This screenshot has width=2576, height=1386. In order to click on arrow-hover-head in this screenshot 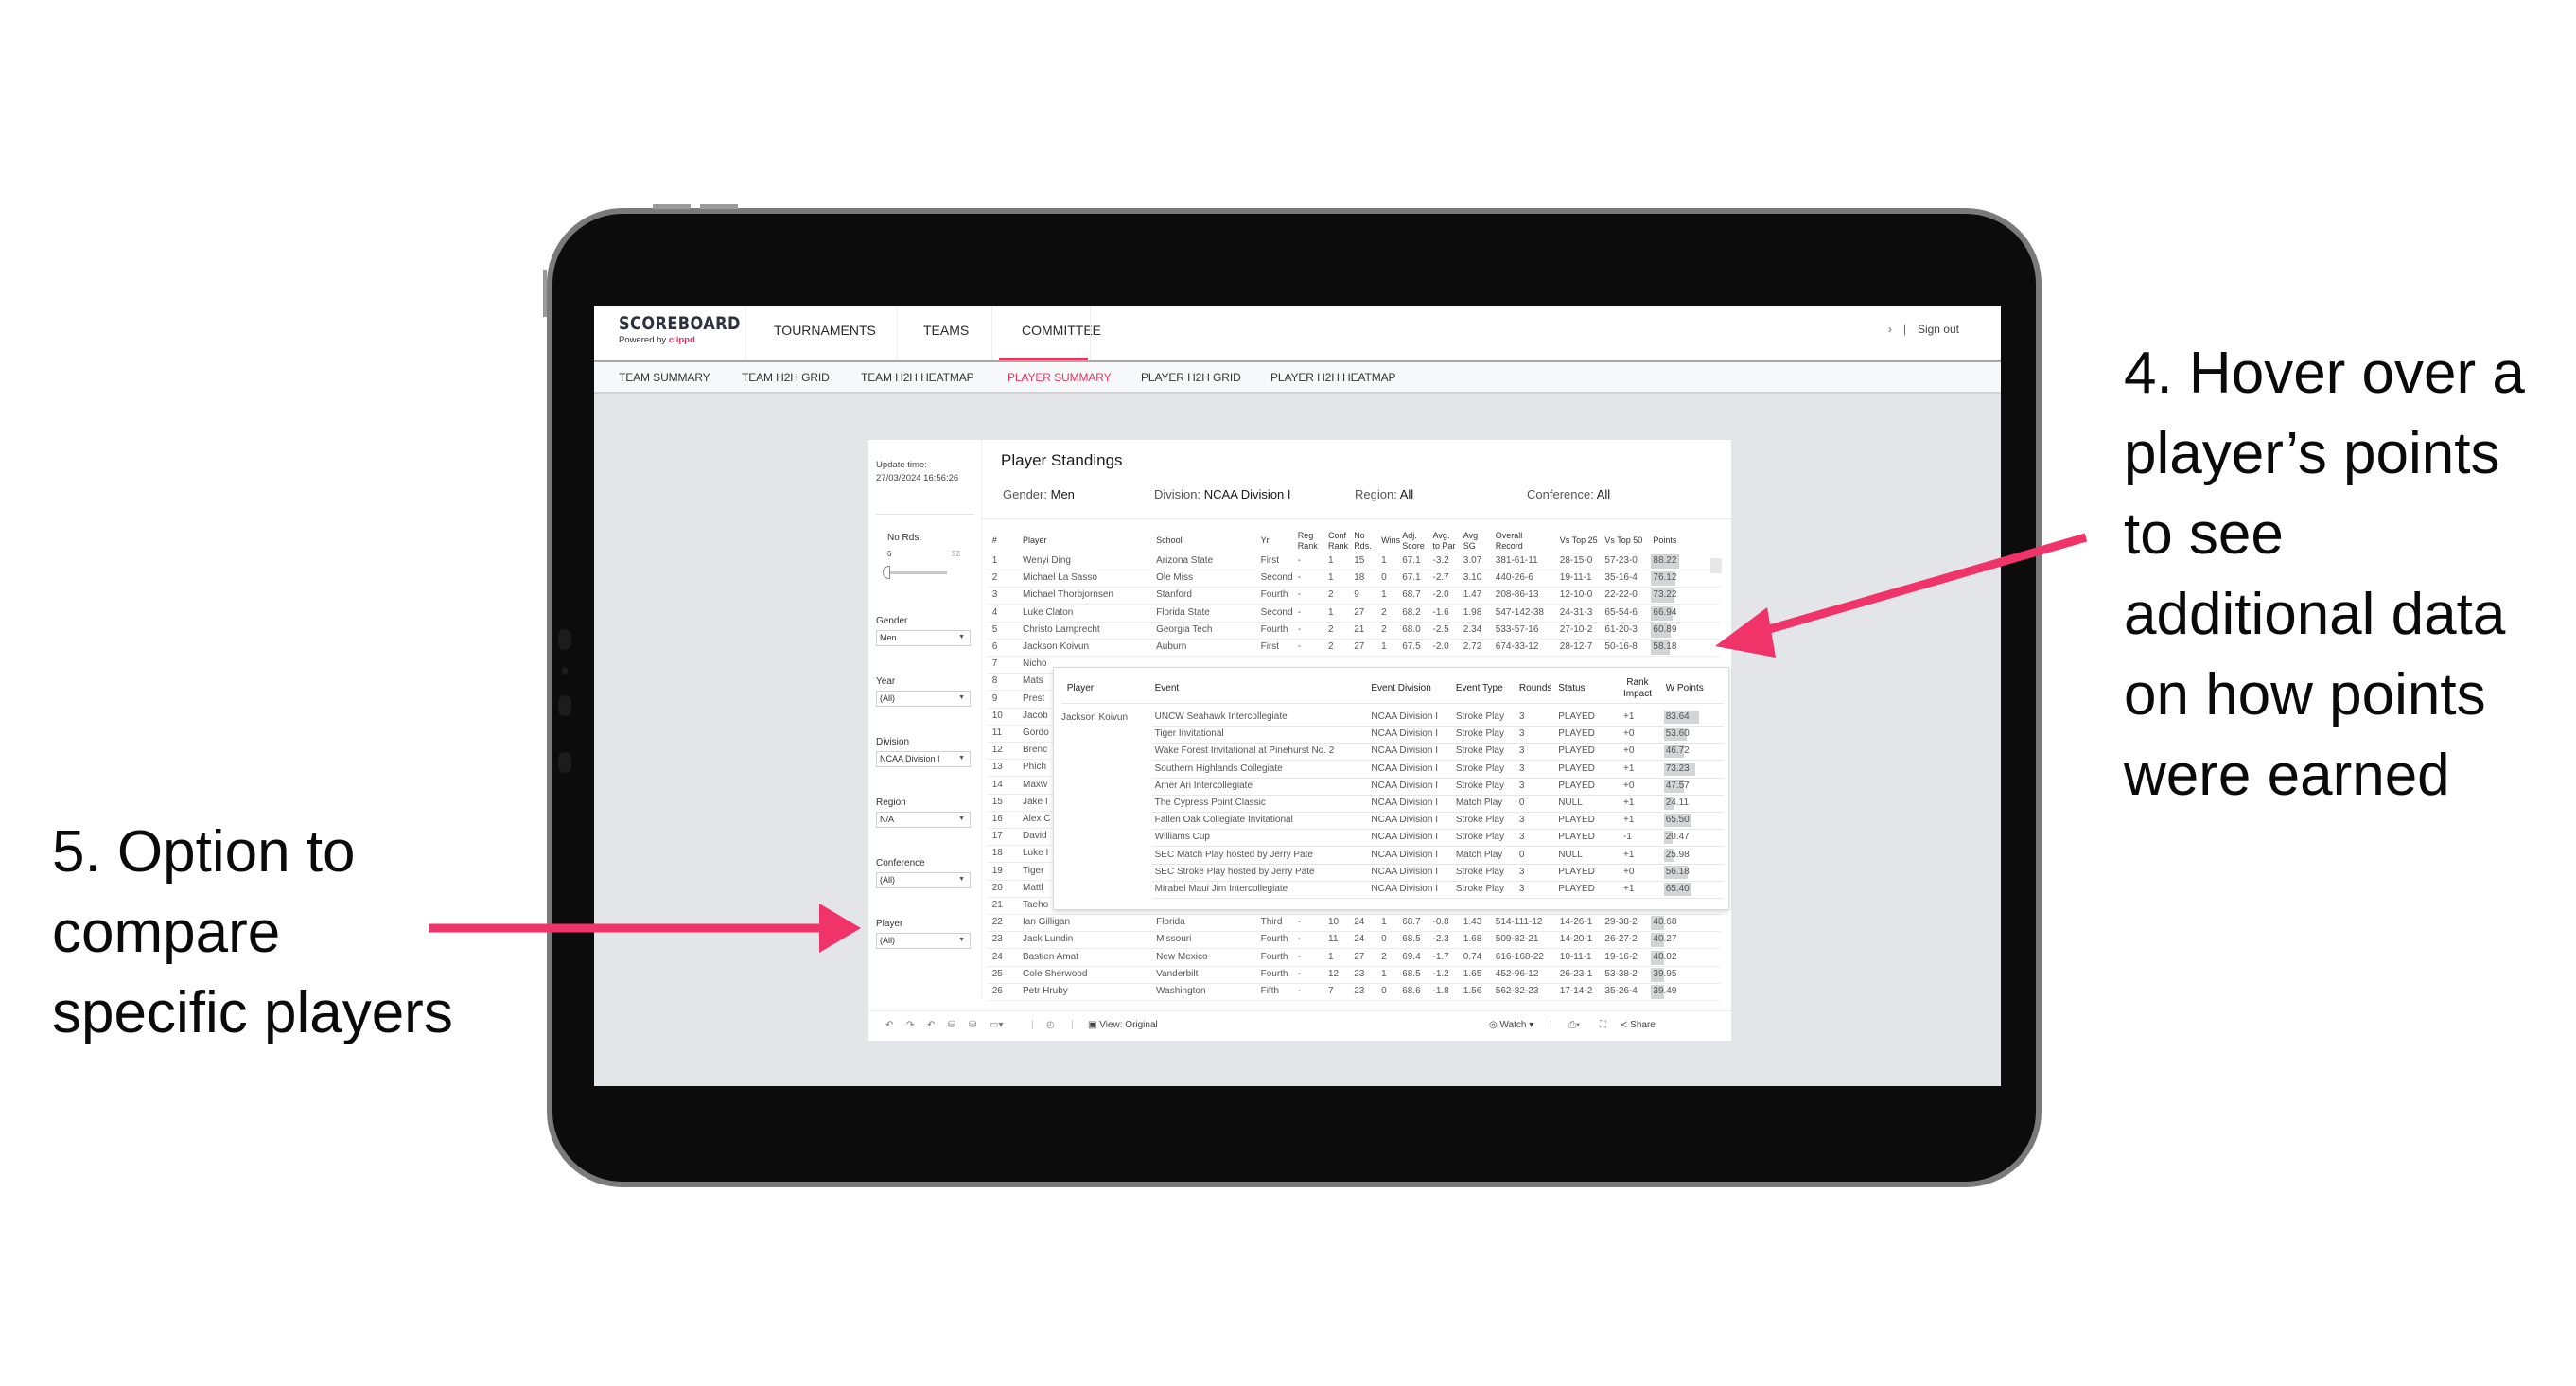, I will do `click(1746, 632)`.